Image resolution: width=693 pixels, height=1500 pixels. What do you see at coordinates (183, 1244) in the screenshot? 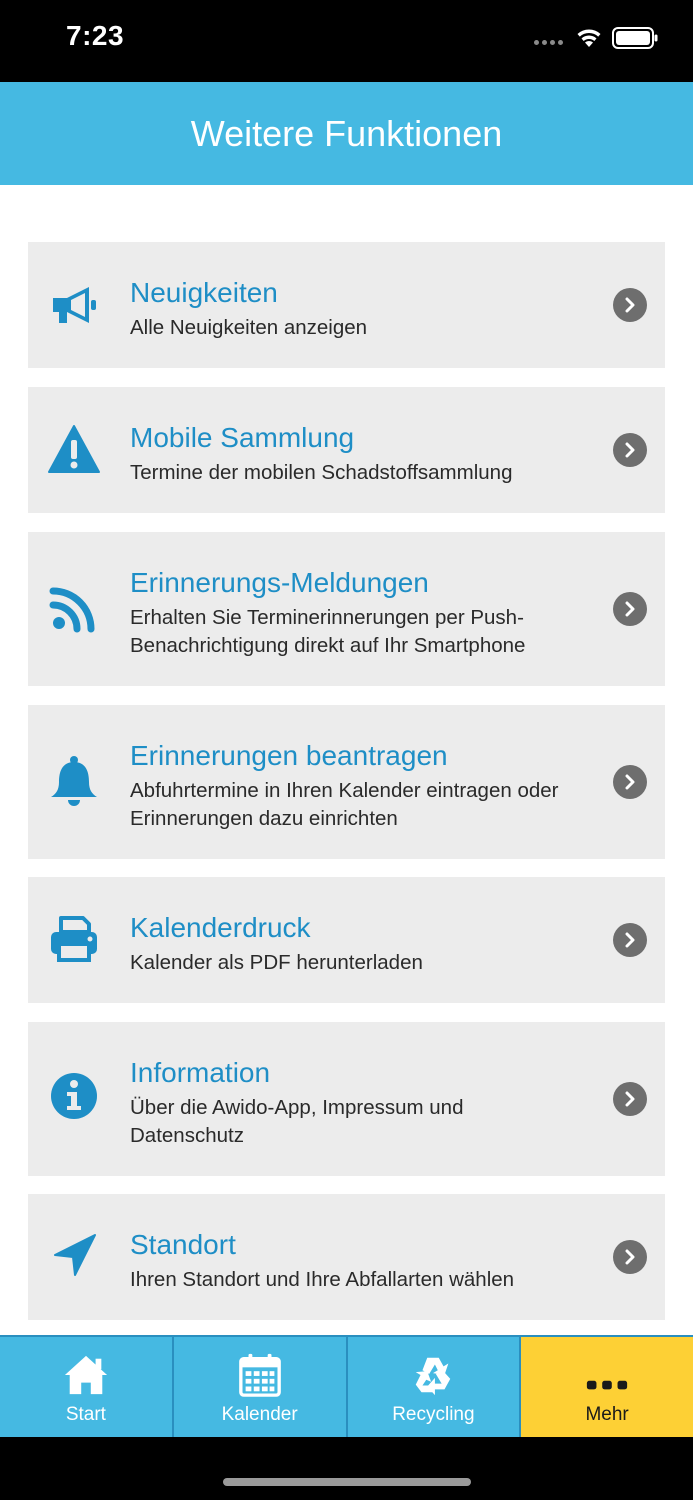
I see `menu-item-title: Standort` at bounding box center [183, 1244].